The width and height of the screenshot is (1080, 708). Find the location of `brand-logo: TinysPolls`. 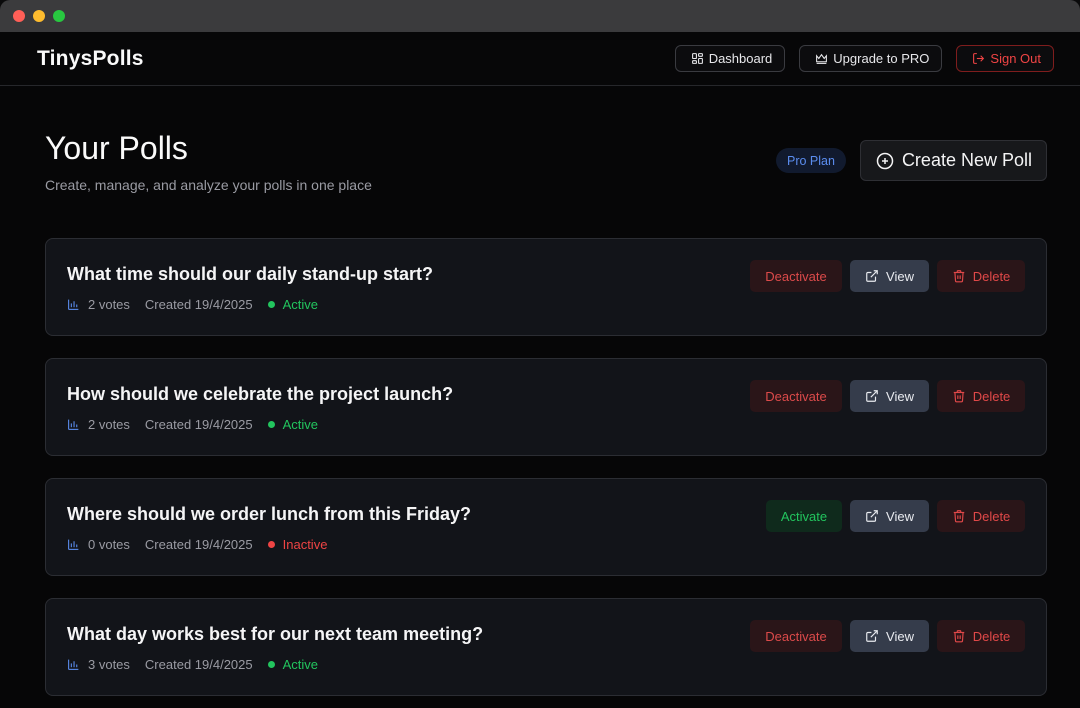

brand-logo: TinysPolls is located at coordinates (90, 59).